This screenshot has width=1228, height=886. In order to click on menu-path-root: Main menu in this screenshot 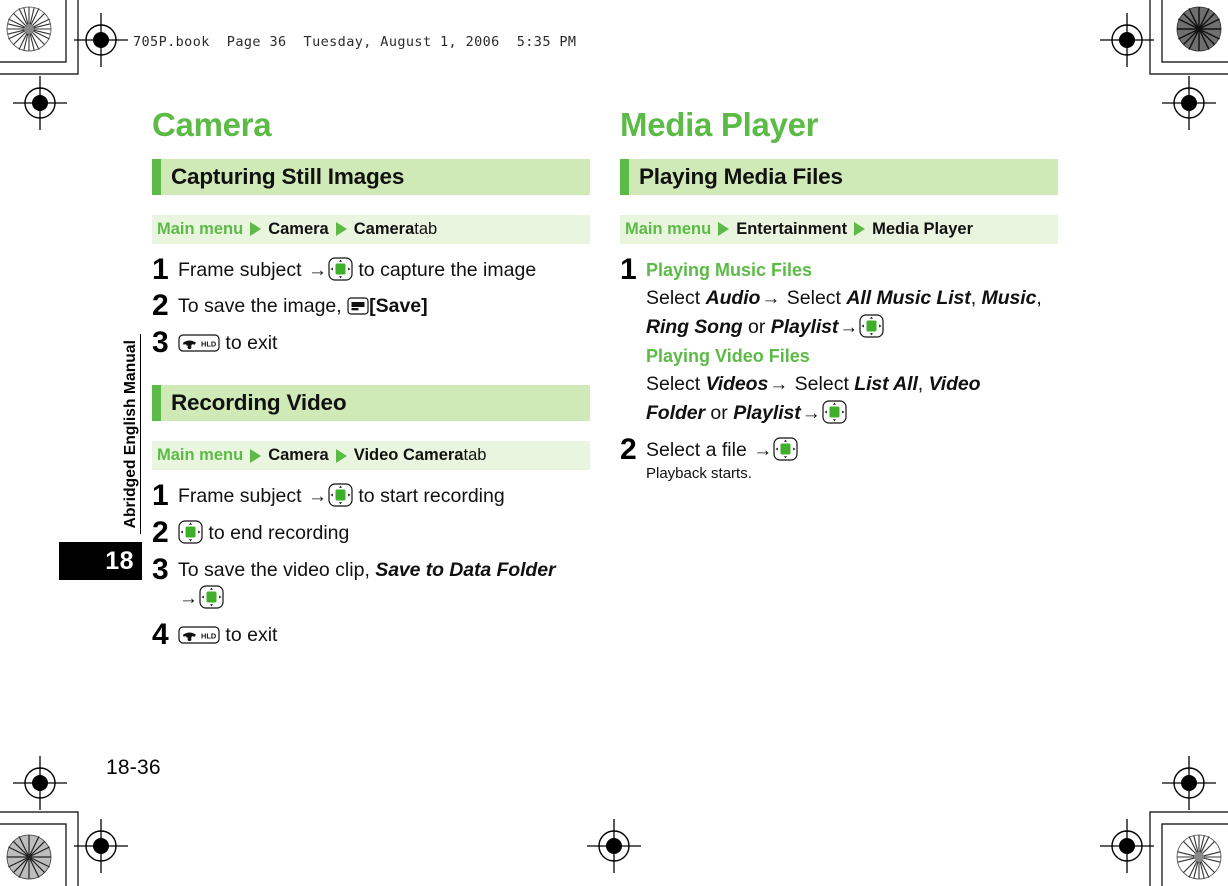, I will do `click(200, 228)`.